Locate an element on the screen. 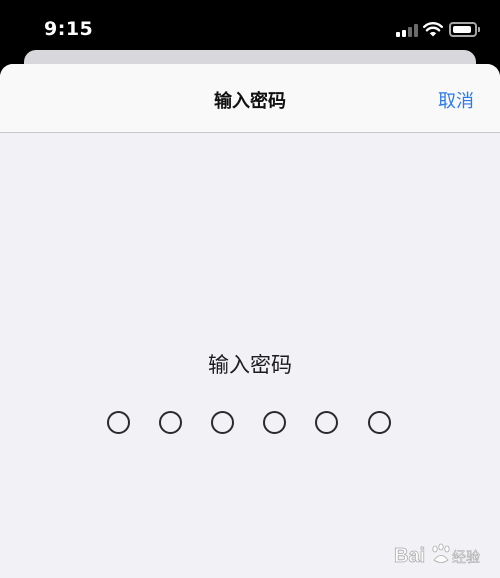 The height and width of the screenshot is (578, 500). status-time: 9:15 is located at coordinates (69, 29).